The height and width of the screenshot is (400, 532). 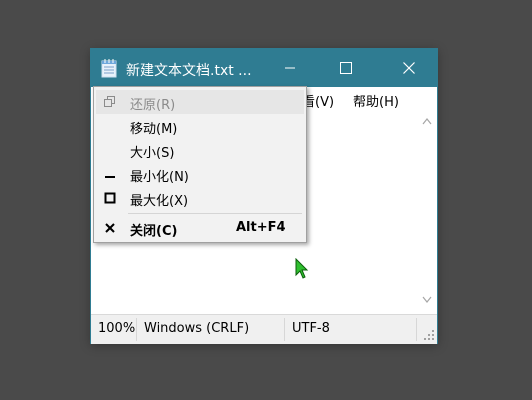 What do you see at coordinates (117, 328) in the screenshot?
I see `status-zoom: 100%` at bounding box center [117, 328].